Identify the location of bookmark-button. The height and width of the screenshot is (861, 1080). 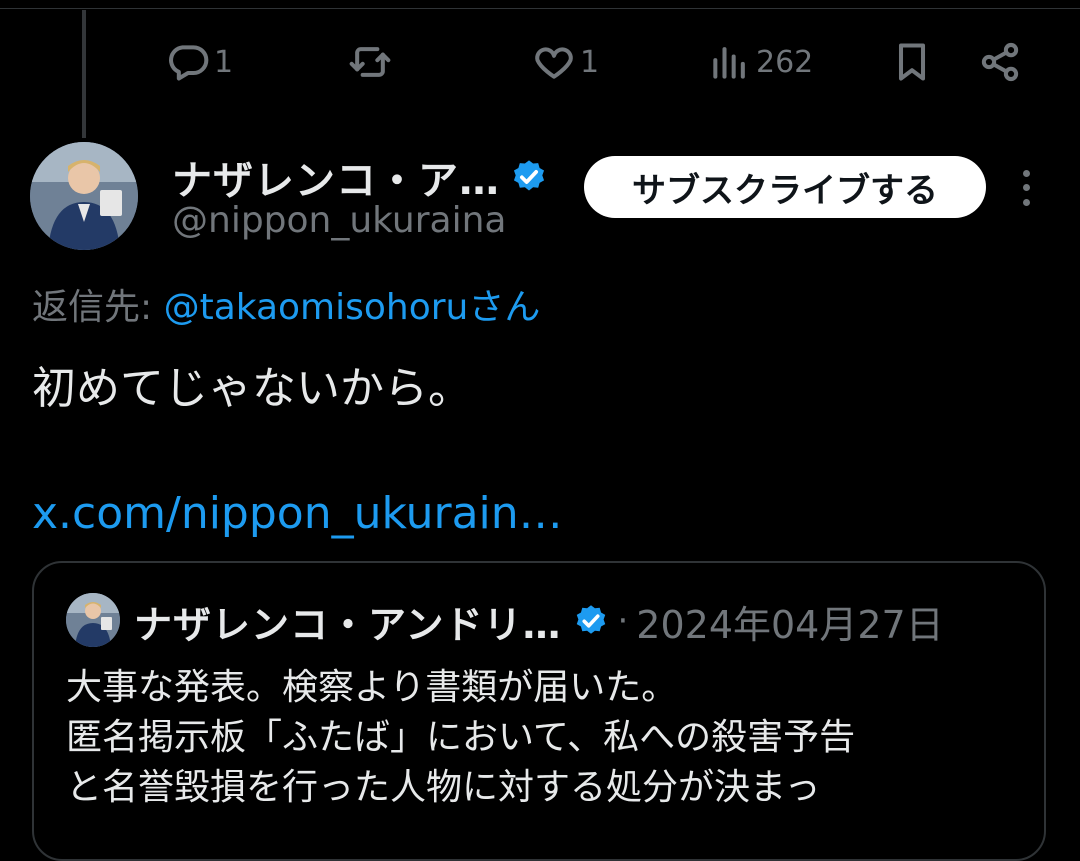
(912, 62).